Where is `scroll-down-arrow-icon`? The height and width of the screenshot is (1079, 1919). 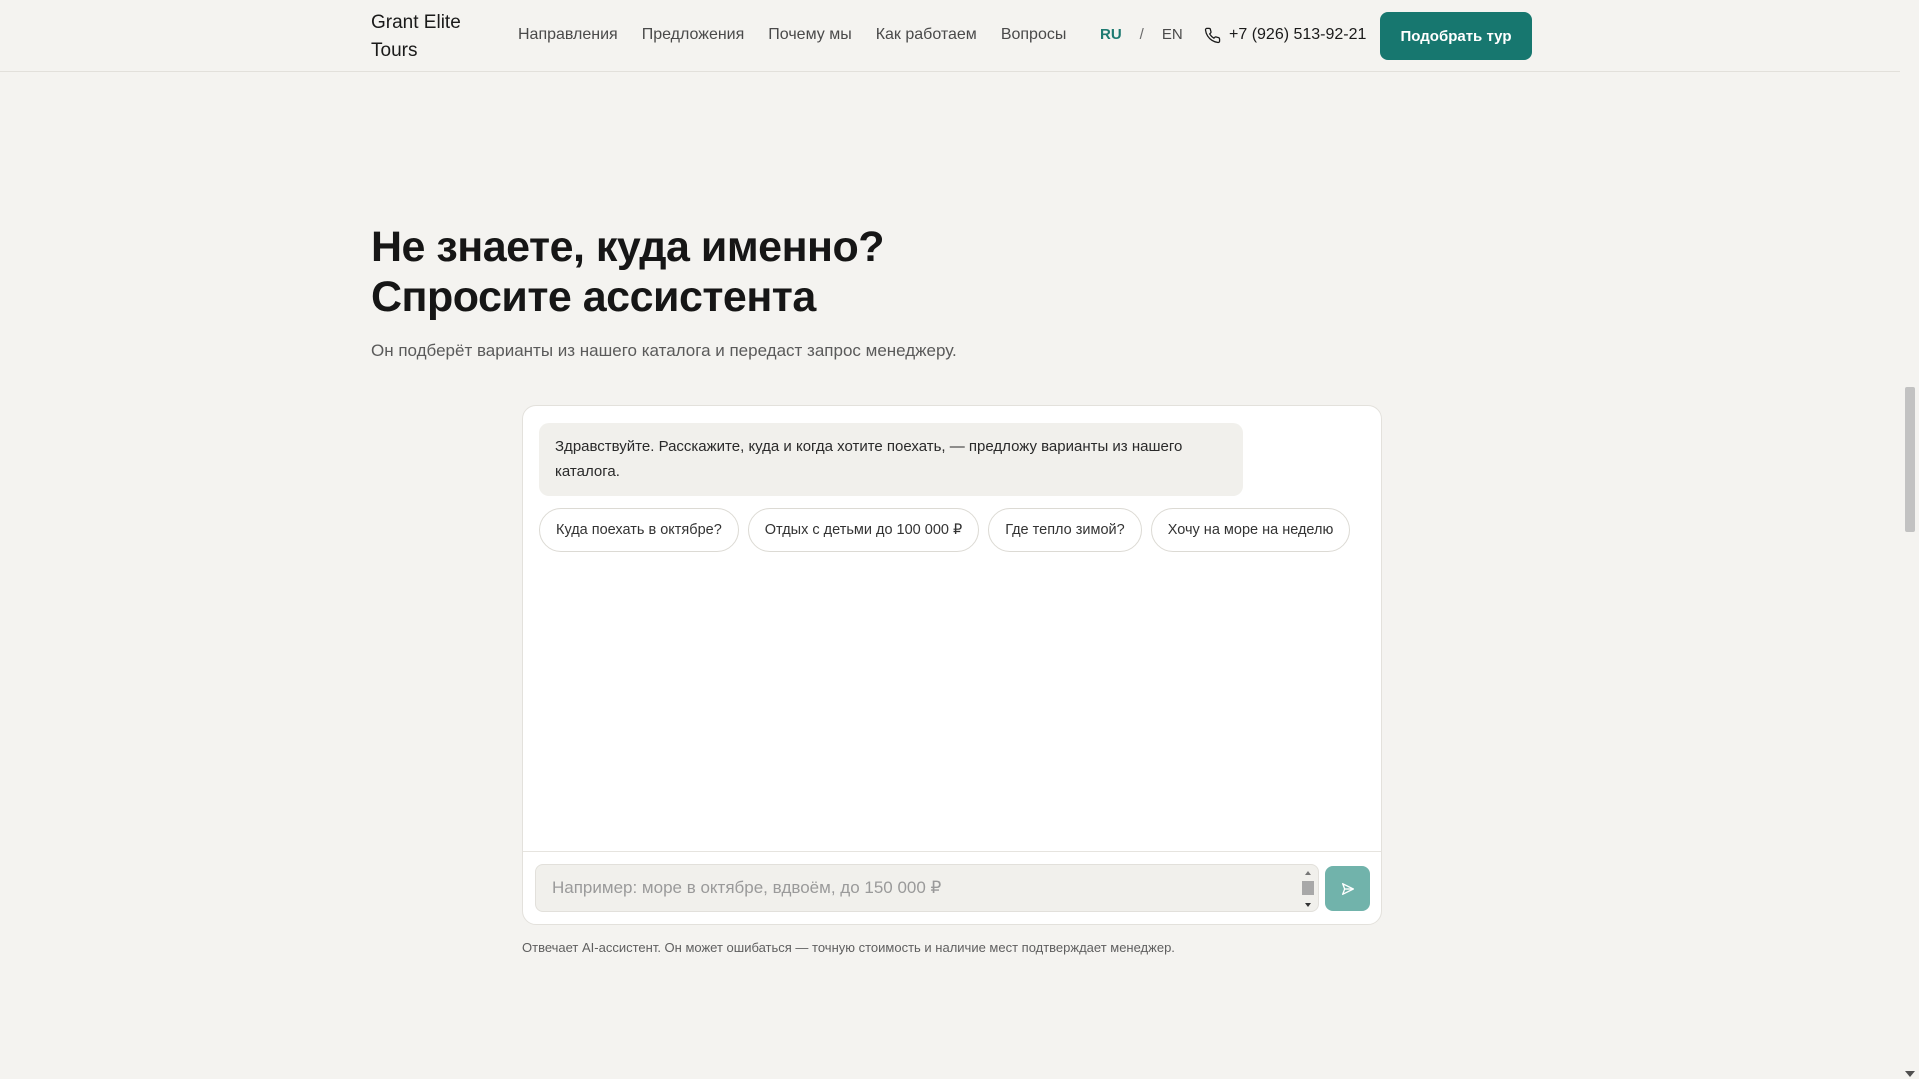 scroll-down-arrow-icon is located at coordinates (1910, 1074).